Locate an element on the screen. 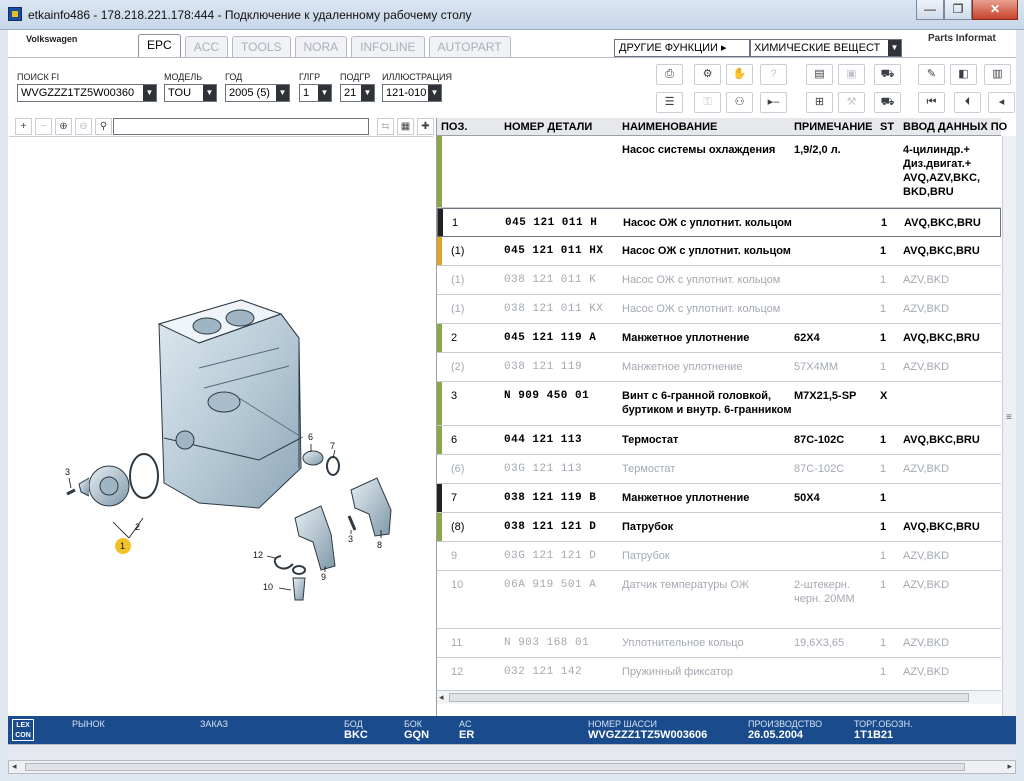 This screenshot has width=1024, height=781. subgroup-value: 21 is located at coordinates (350, 93).